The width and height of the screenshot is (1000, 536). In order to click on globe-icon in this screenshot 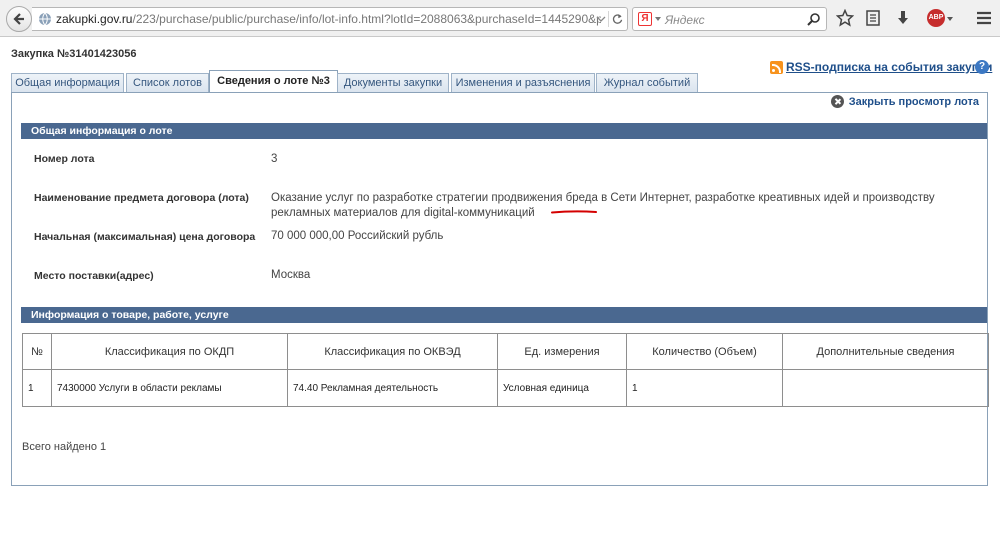, I will do `click(45, 19)`.